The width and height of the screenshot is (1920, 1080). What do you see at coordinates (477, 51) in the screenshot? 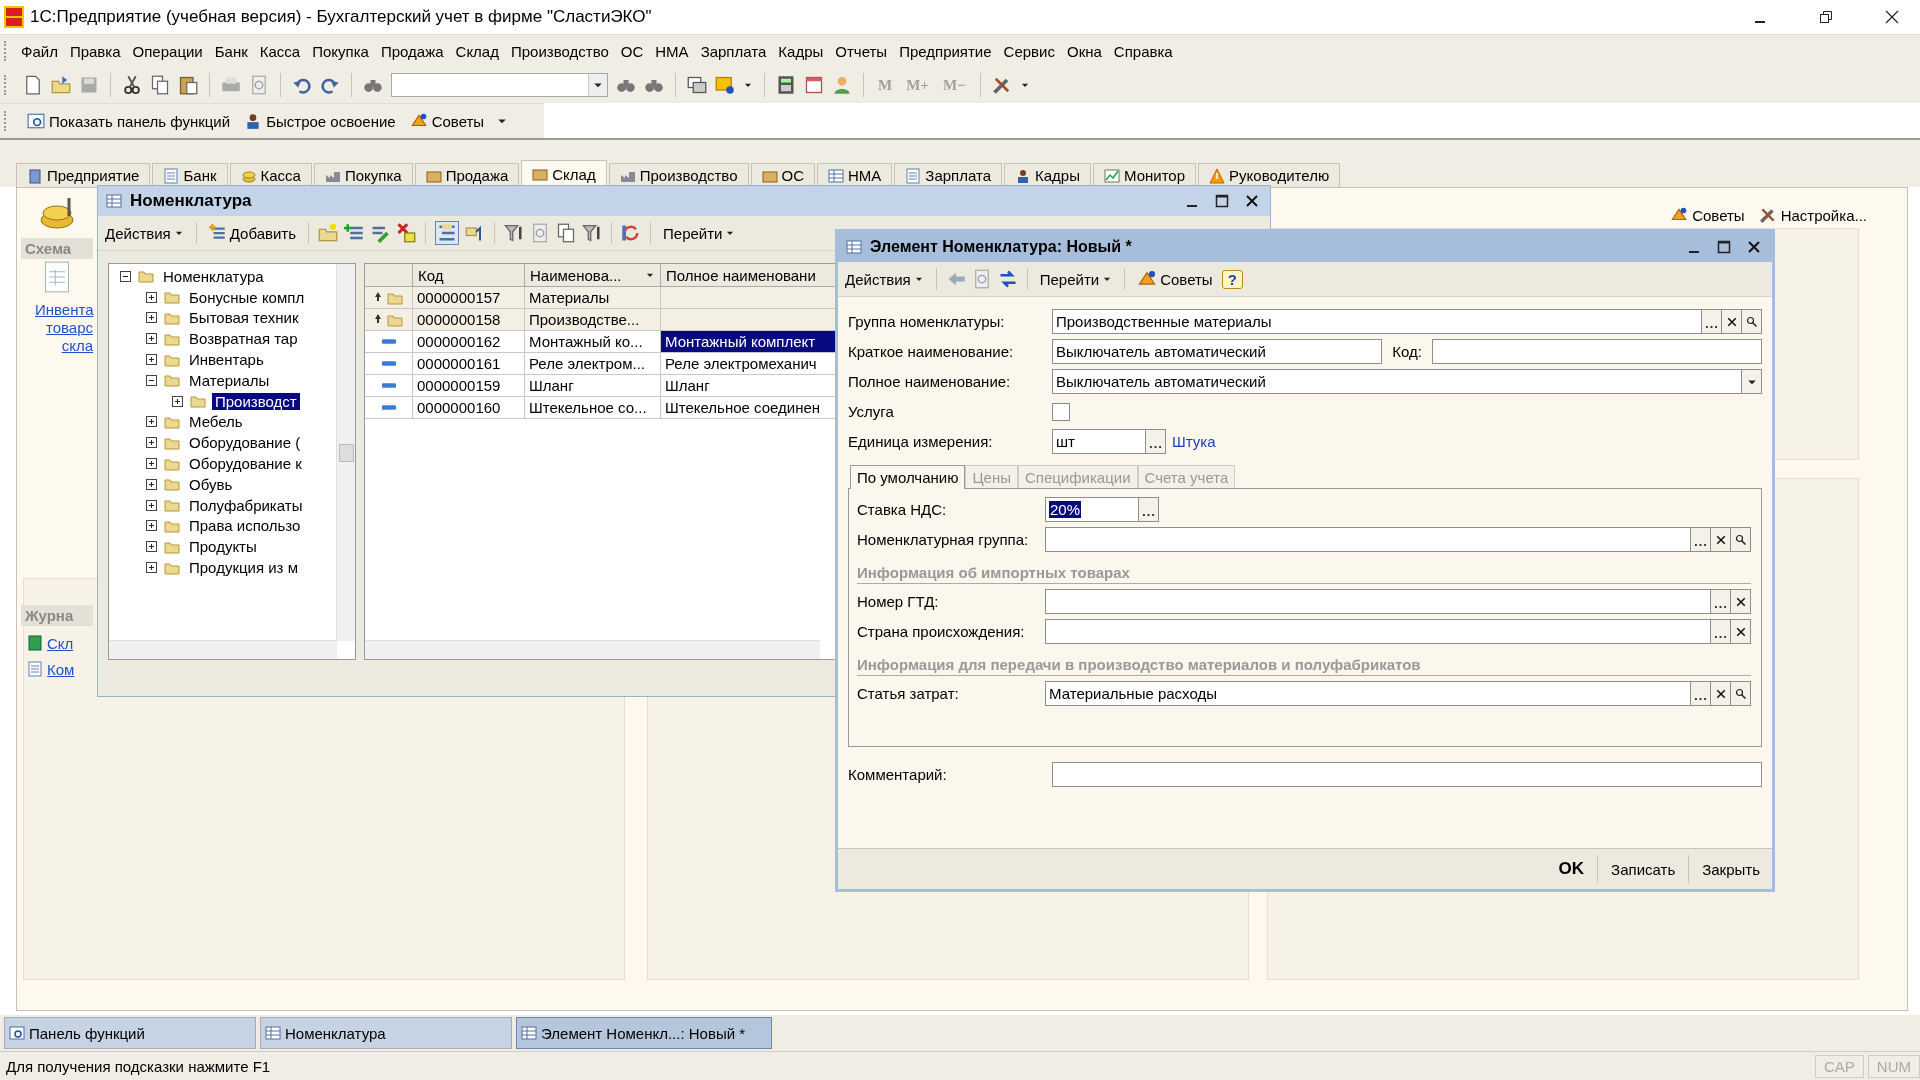
I see `menu-item: Склад` at bounding box center [477, 51].